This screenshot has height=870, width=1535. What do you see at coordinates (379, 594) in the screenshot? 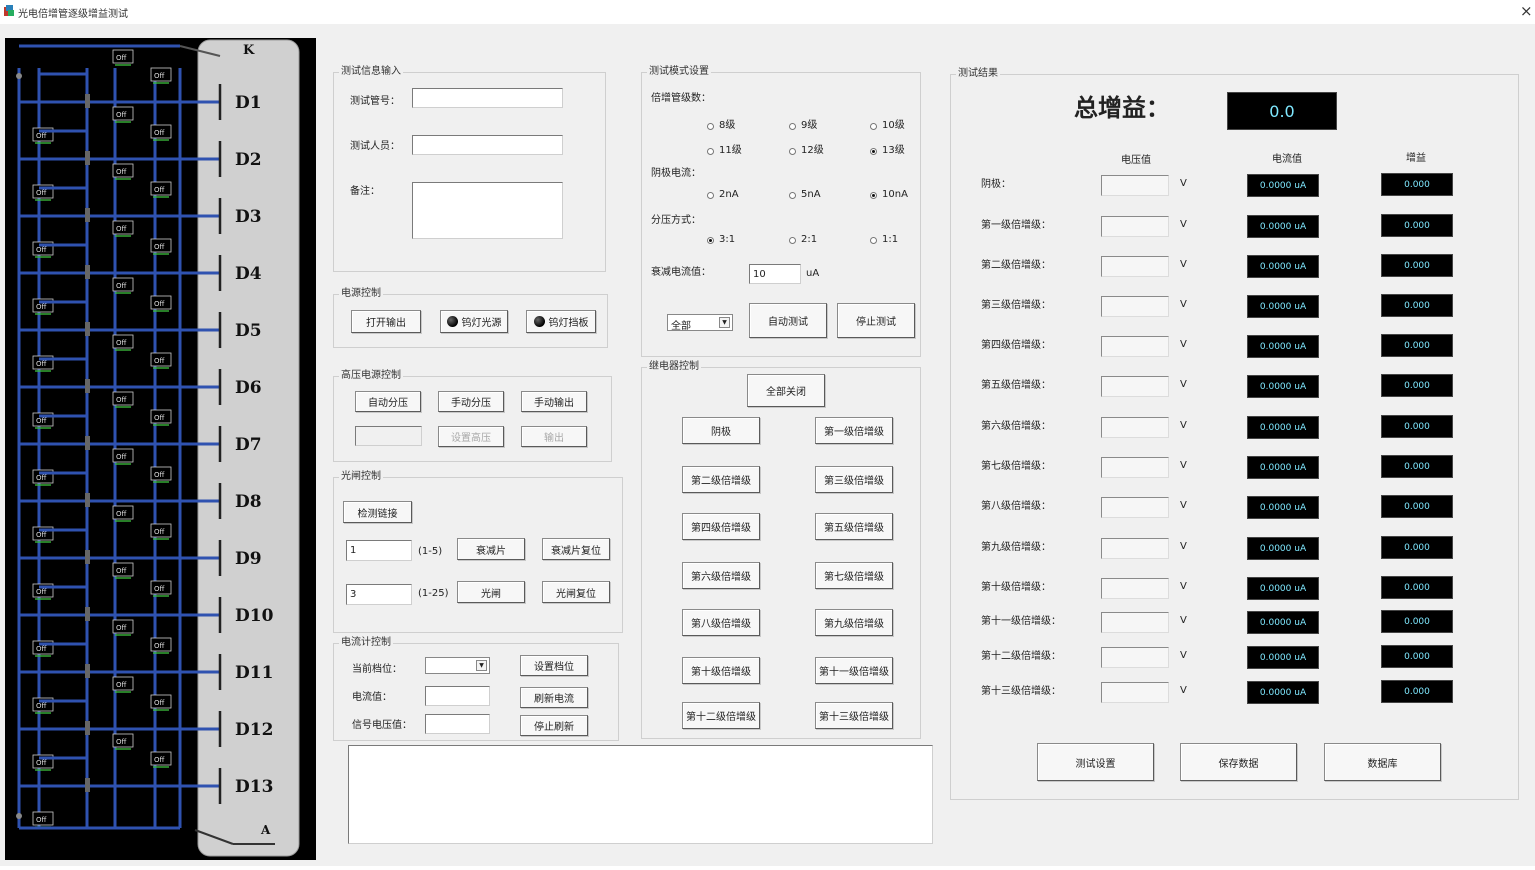
I see `gate-input` at bounding box center [379, 594].